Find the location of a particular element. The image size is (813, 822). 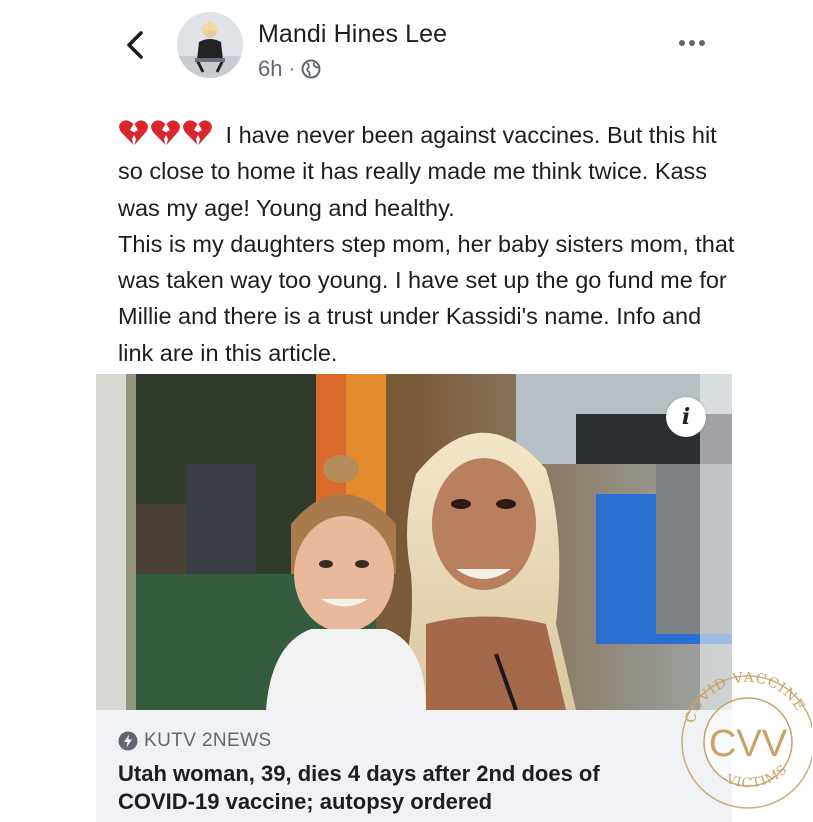

globe-icon is located at coordinates (311, 69).